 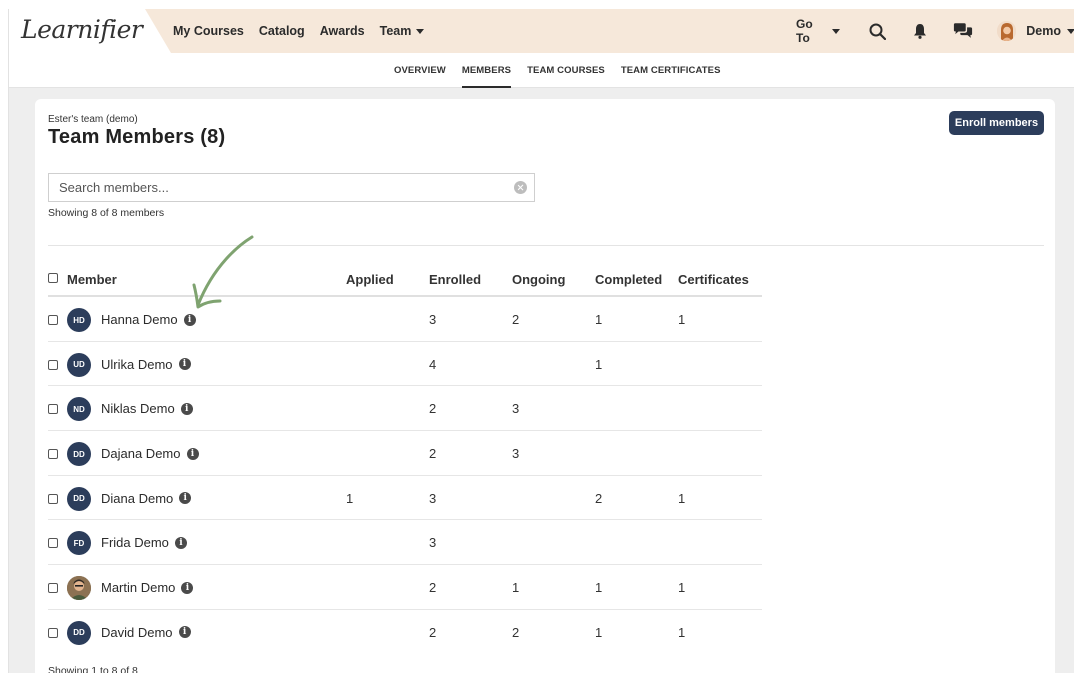 What do you see at coordinates (877, 31) in the screenshot?
I see `search-icon` at bounding box center [877, 31].